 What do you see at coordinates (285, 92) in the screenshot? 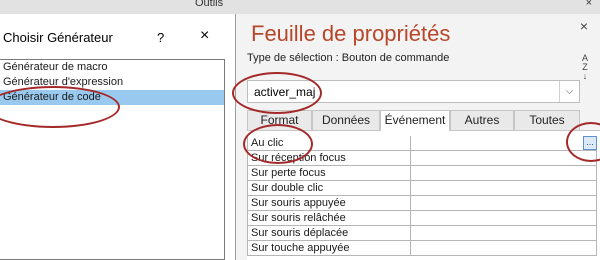
I see `object-selector-value: activer_maj` at bounding box center [285, 92].